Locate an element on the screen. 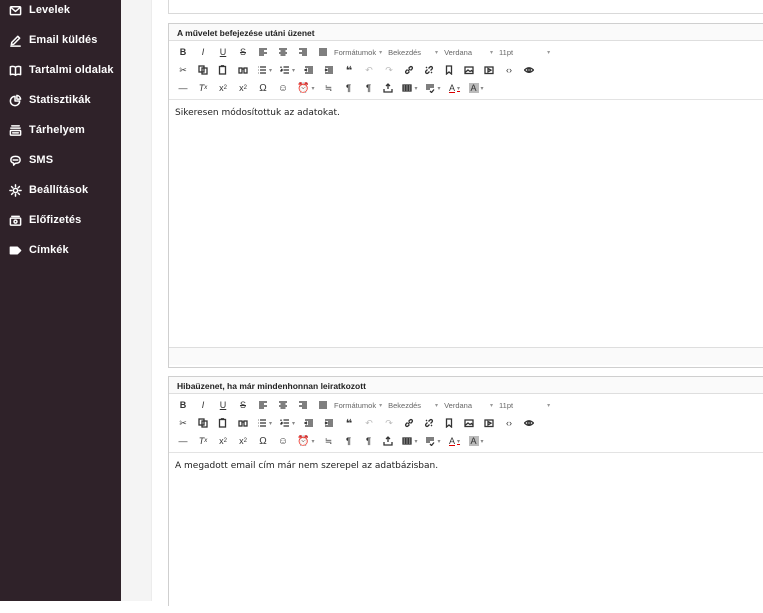 The height and width of the screenshot is (613, 763). sidebar-item-sms: SMS is located at coordinates (30, 160).